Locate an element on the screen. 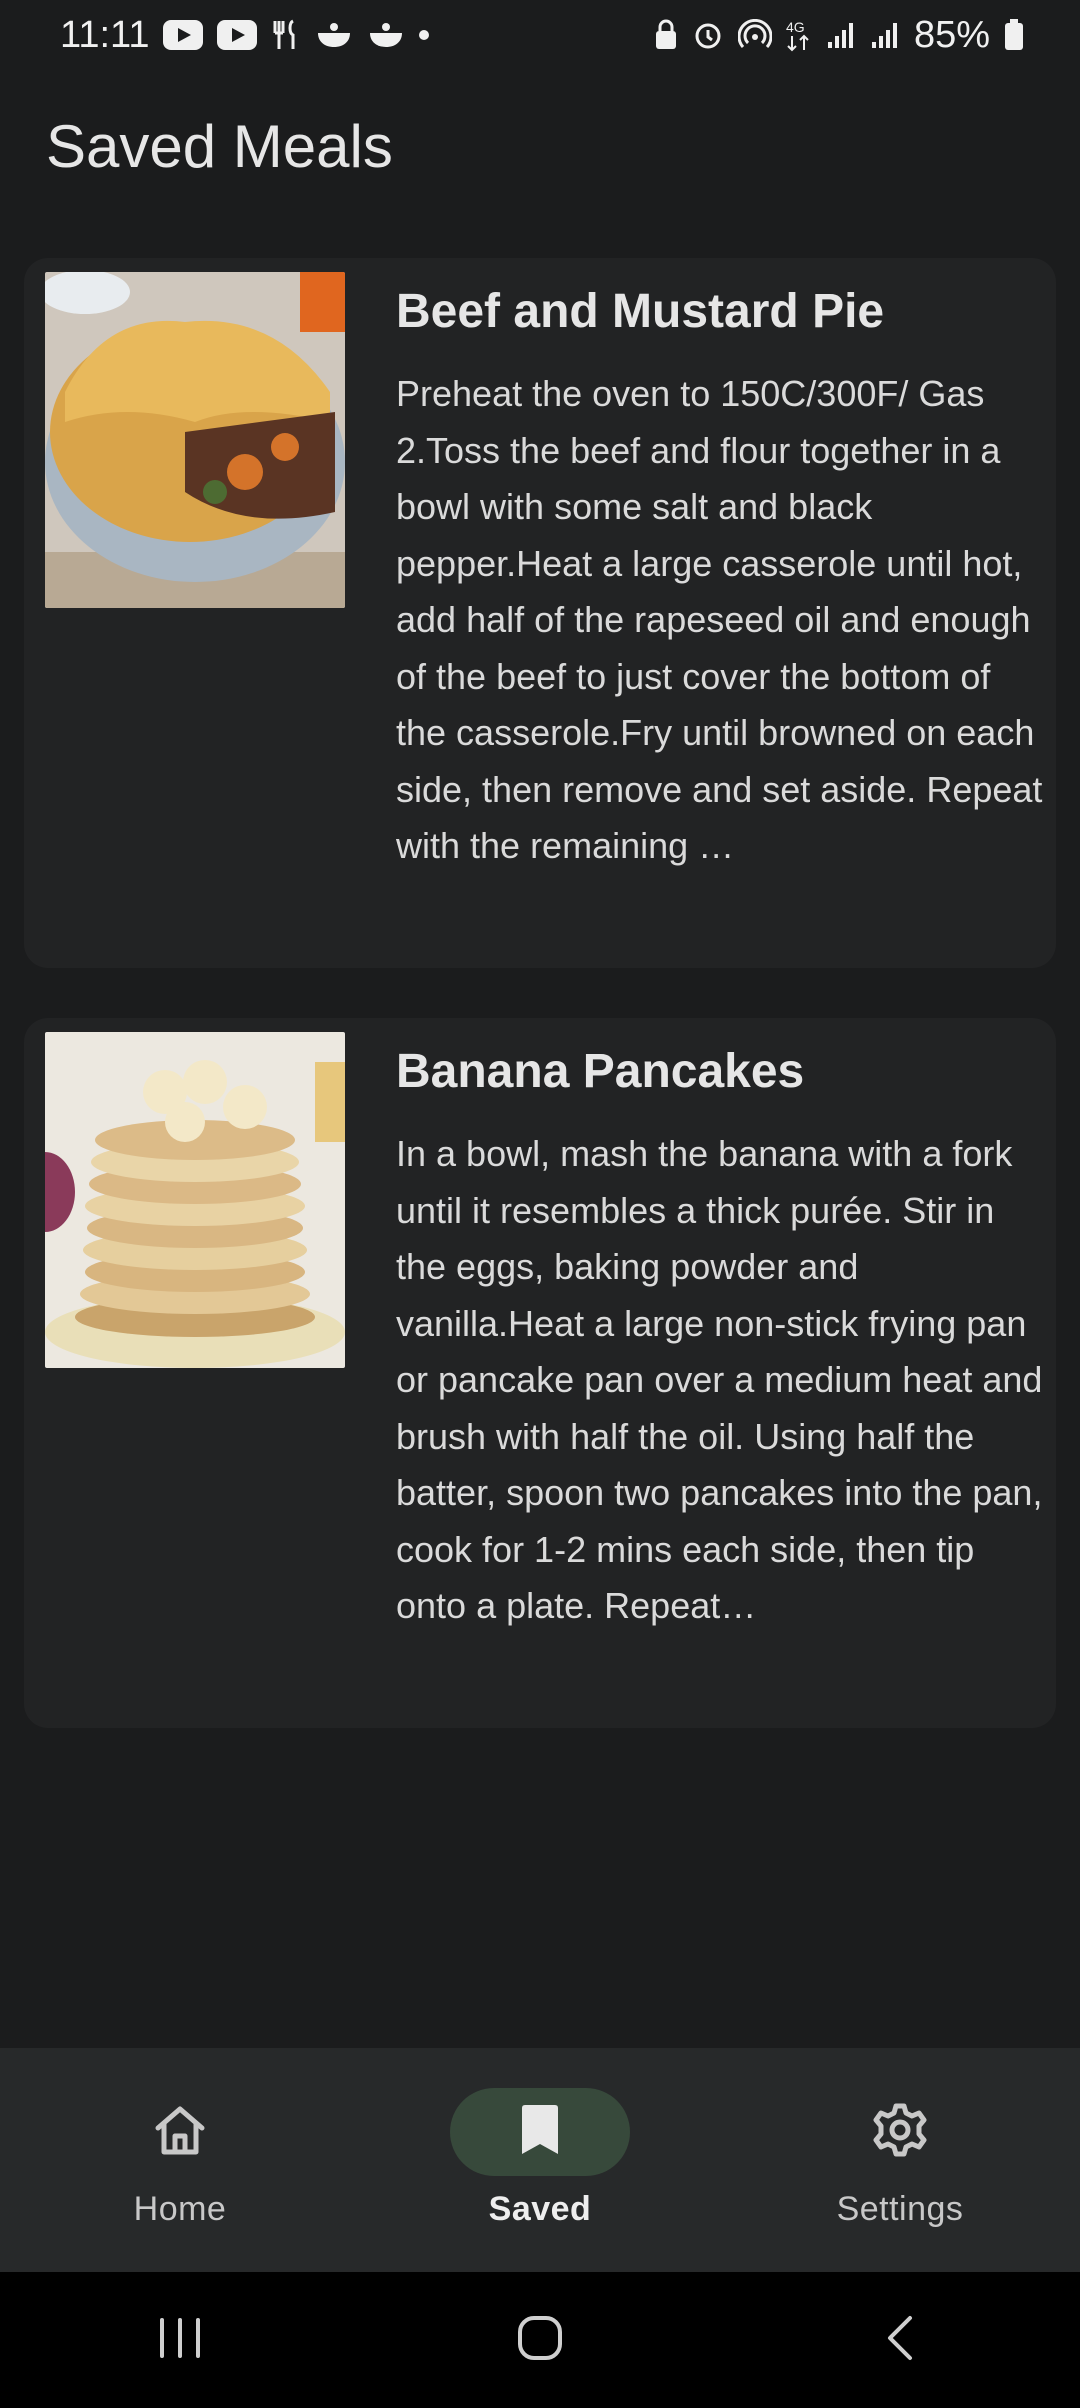 The height and width of the screenshot is (2408, 1080). system-navigation-bar is located at coordinates (540, 2340).